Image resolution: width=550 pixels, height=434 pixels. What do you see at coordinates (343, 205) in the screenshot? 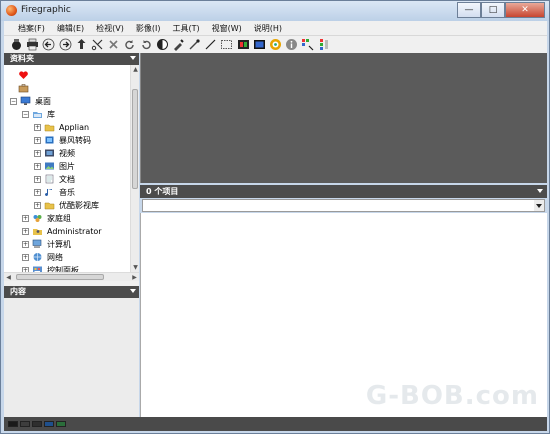
I see `path-combobox` at bounding box center [343, 205].